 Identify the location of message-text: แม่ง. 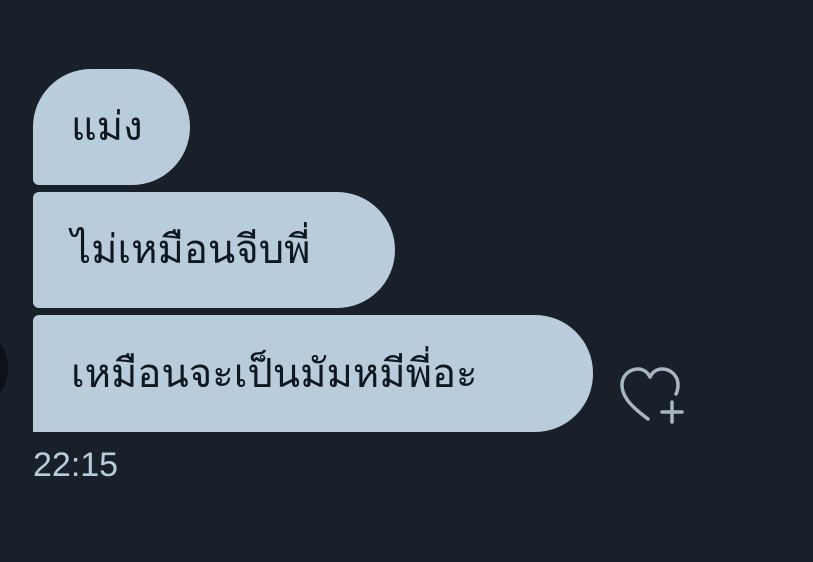
(107, 127).